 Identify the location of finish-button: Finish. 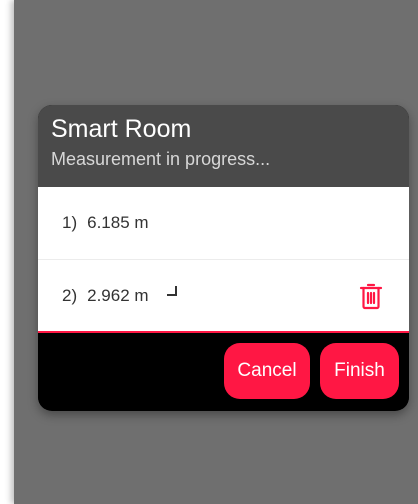
(359, 371).